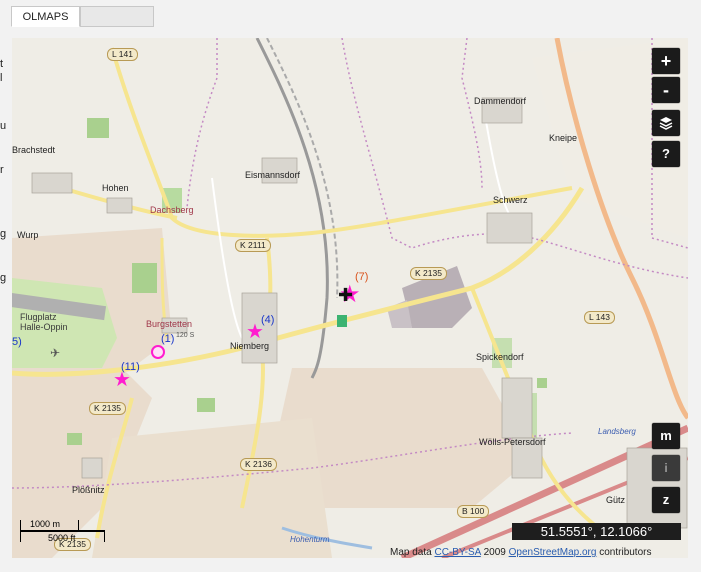  What do you see at coordinates (346, 295) in the screenshot?
I see `crosshair-icon: ✚` at bounding box center [346, 295].